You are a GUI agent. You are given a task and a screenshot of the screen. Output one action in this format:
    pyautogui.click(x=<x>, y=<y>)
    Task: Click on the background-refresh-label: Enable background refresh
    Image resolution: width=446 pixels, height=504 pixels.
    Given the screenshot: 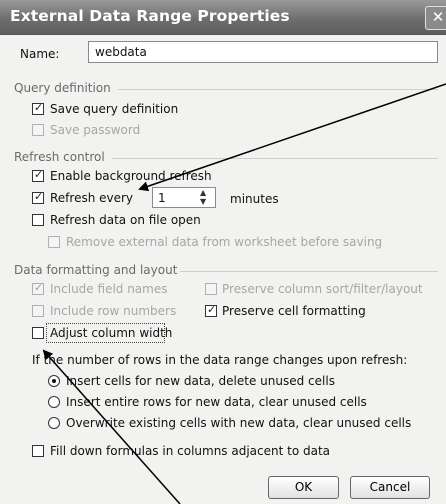 What is the action you would take?
    pyautogui.click(x=131, y=176)
    